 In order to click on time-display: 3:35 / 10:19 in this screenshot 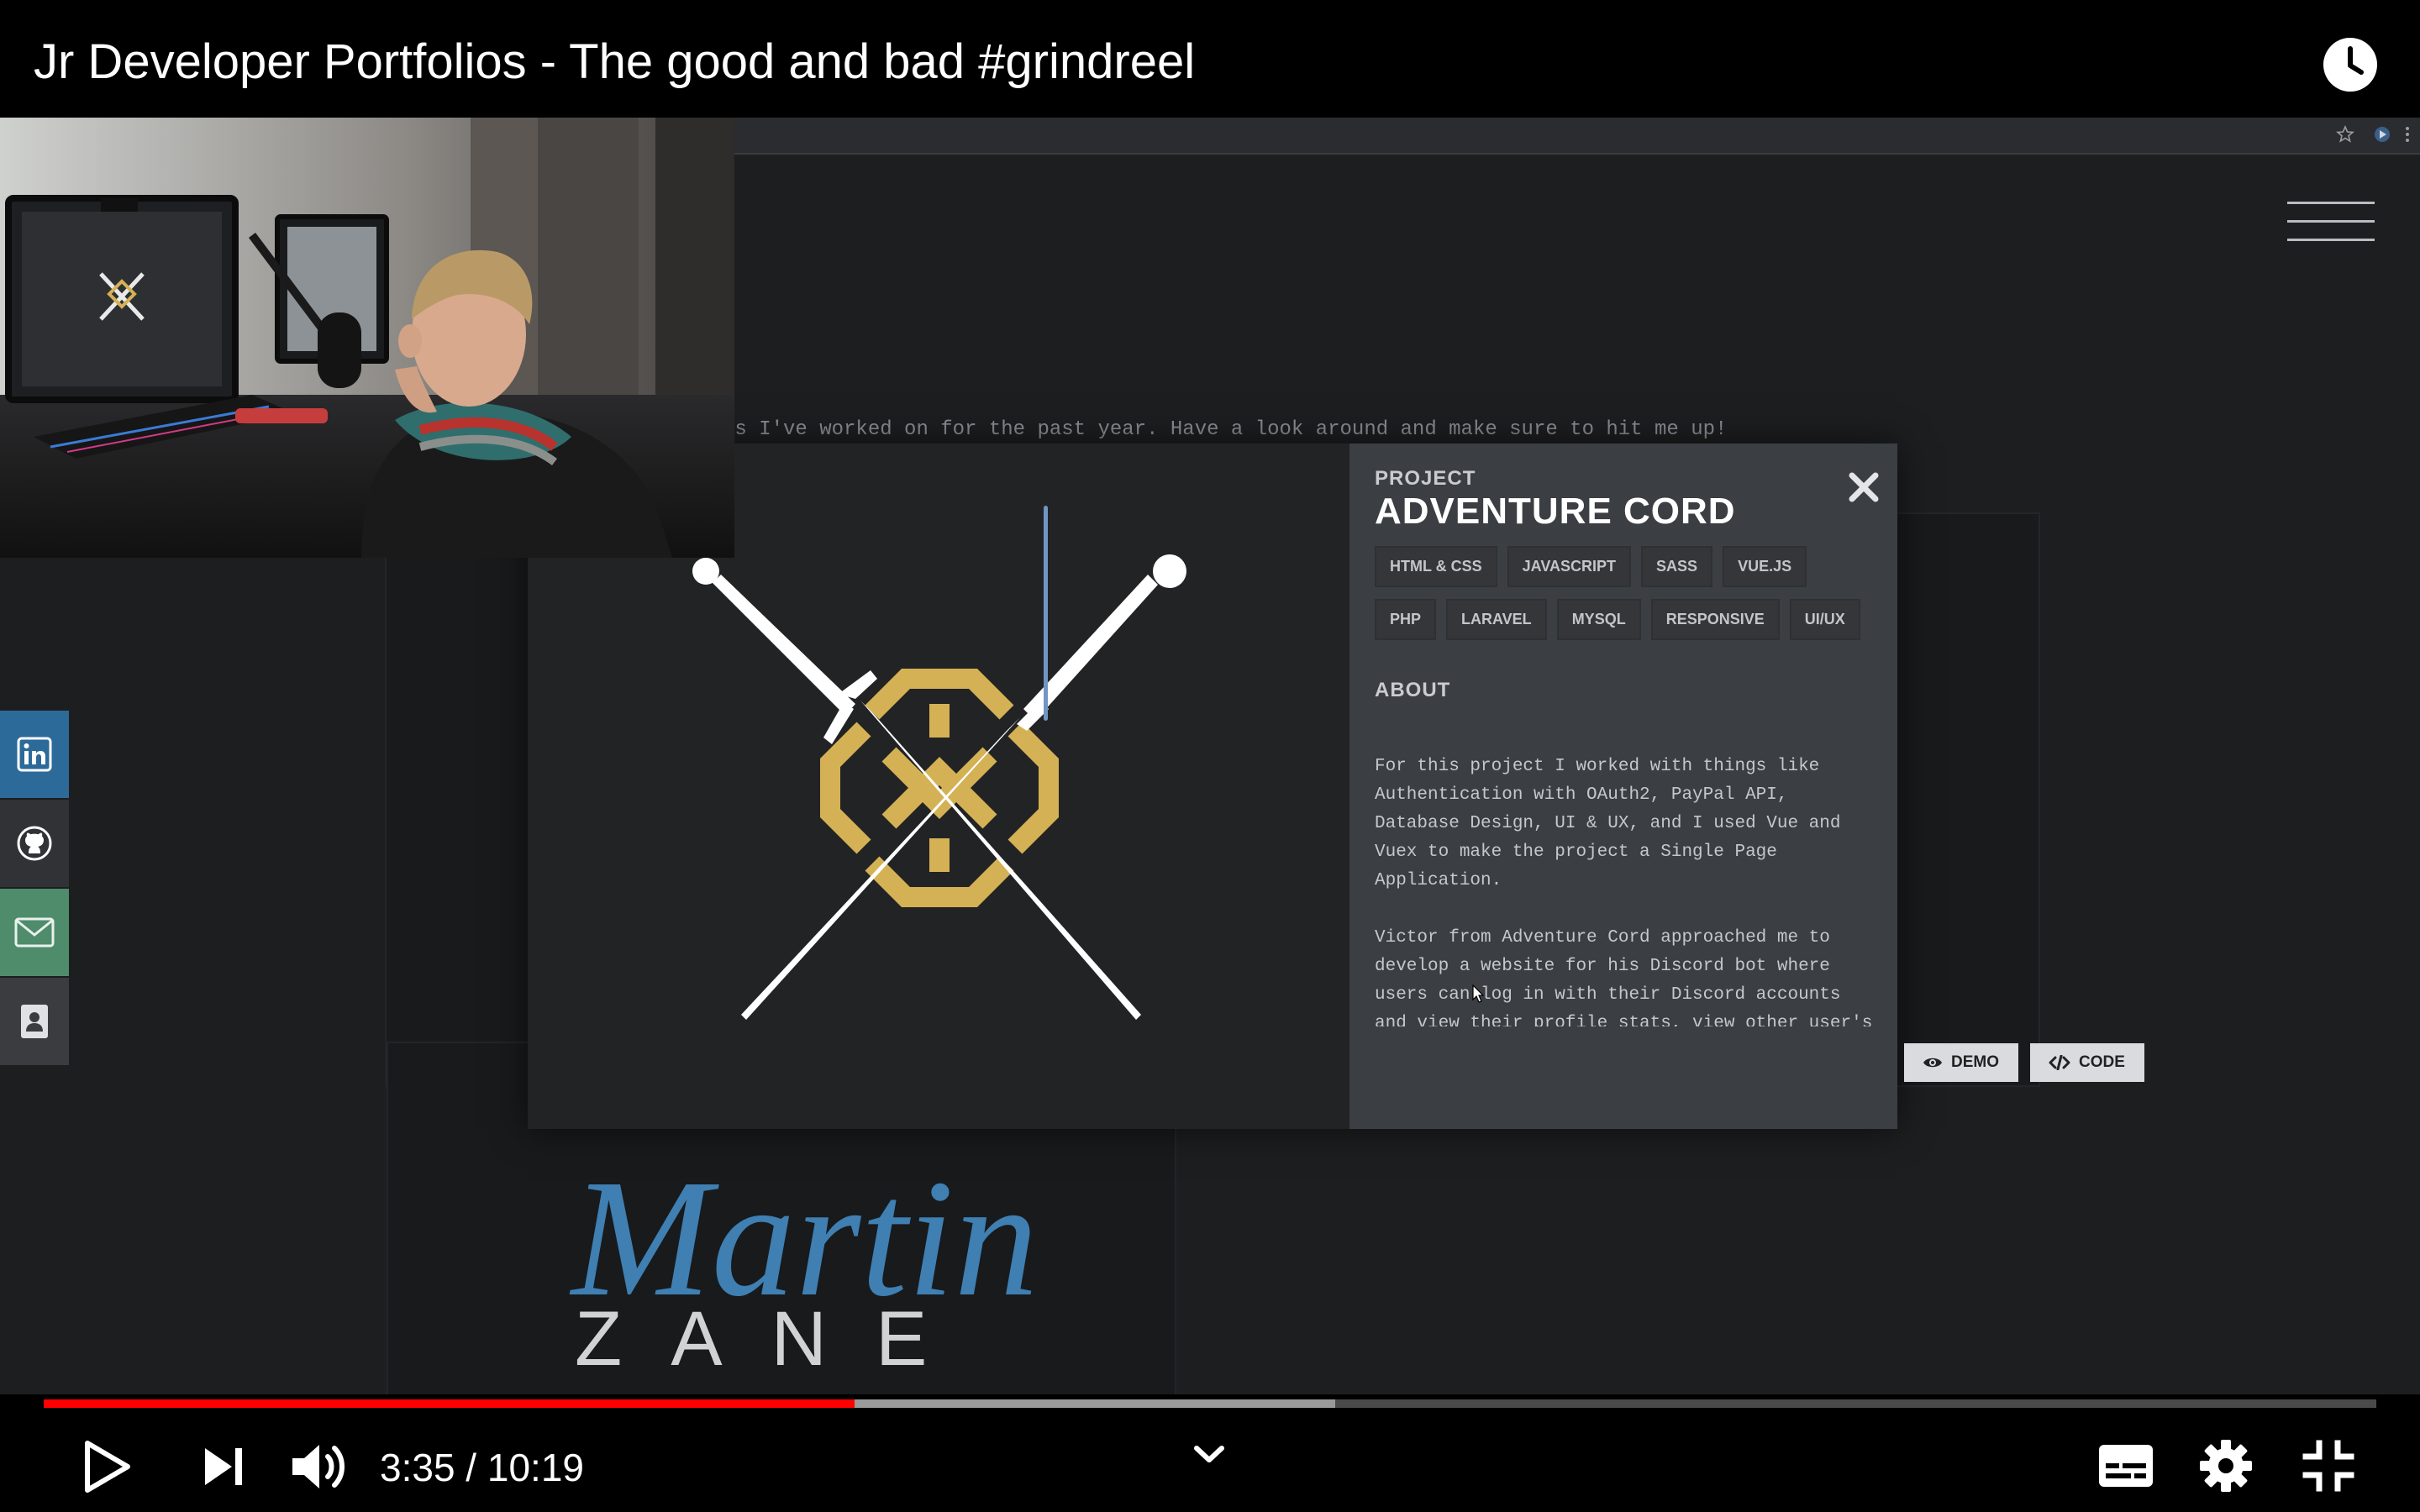, I will do `click(482, 1467)`.